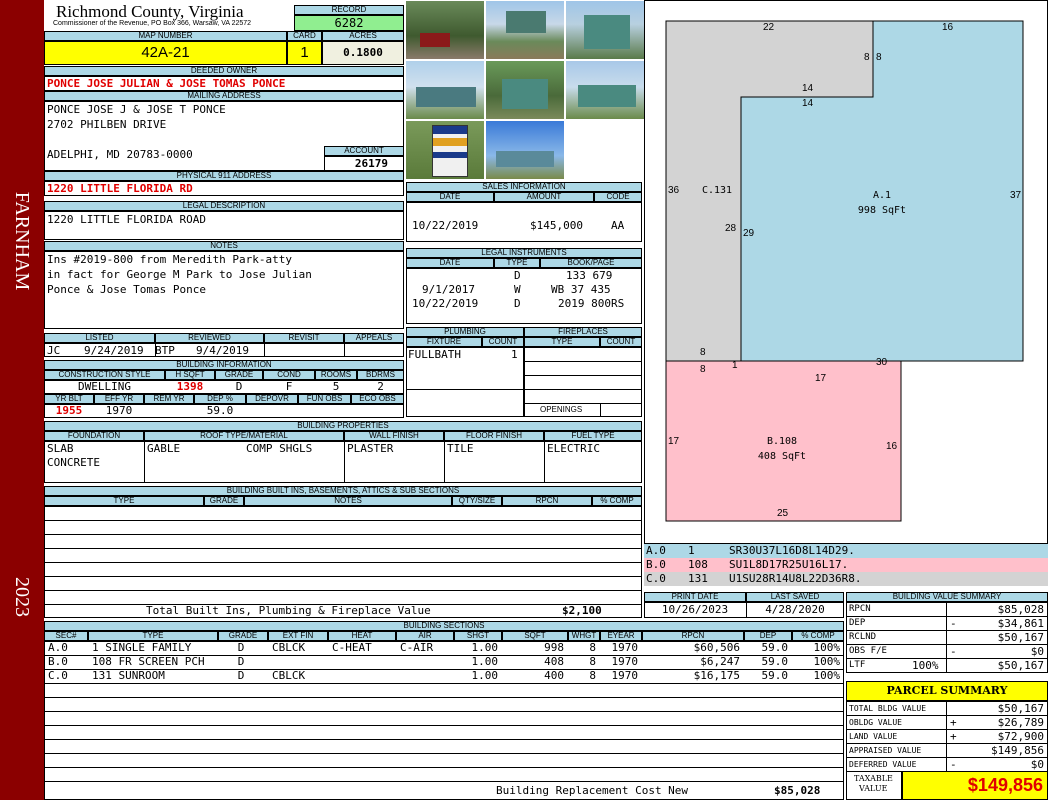  What do you see at coordinates (789, 564) in the screenshot?
I see `legend-b-vec: SU1L8D17R25U16L17.` at bounding box center [789, 564].